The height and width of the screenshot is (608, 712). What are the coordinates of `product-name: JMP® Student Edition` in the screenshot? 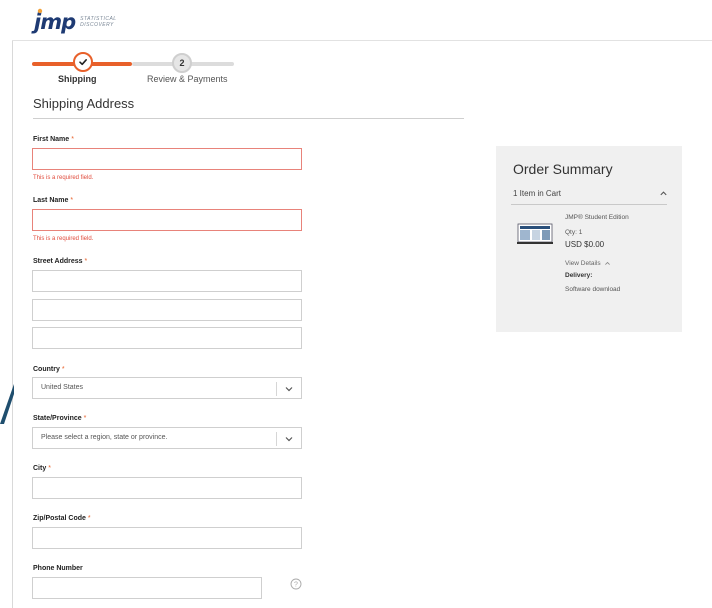 It's located at (597, 217).